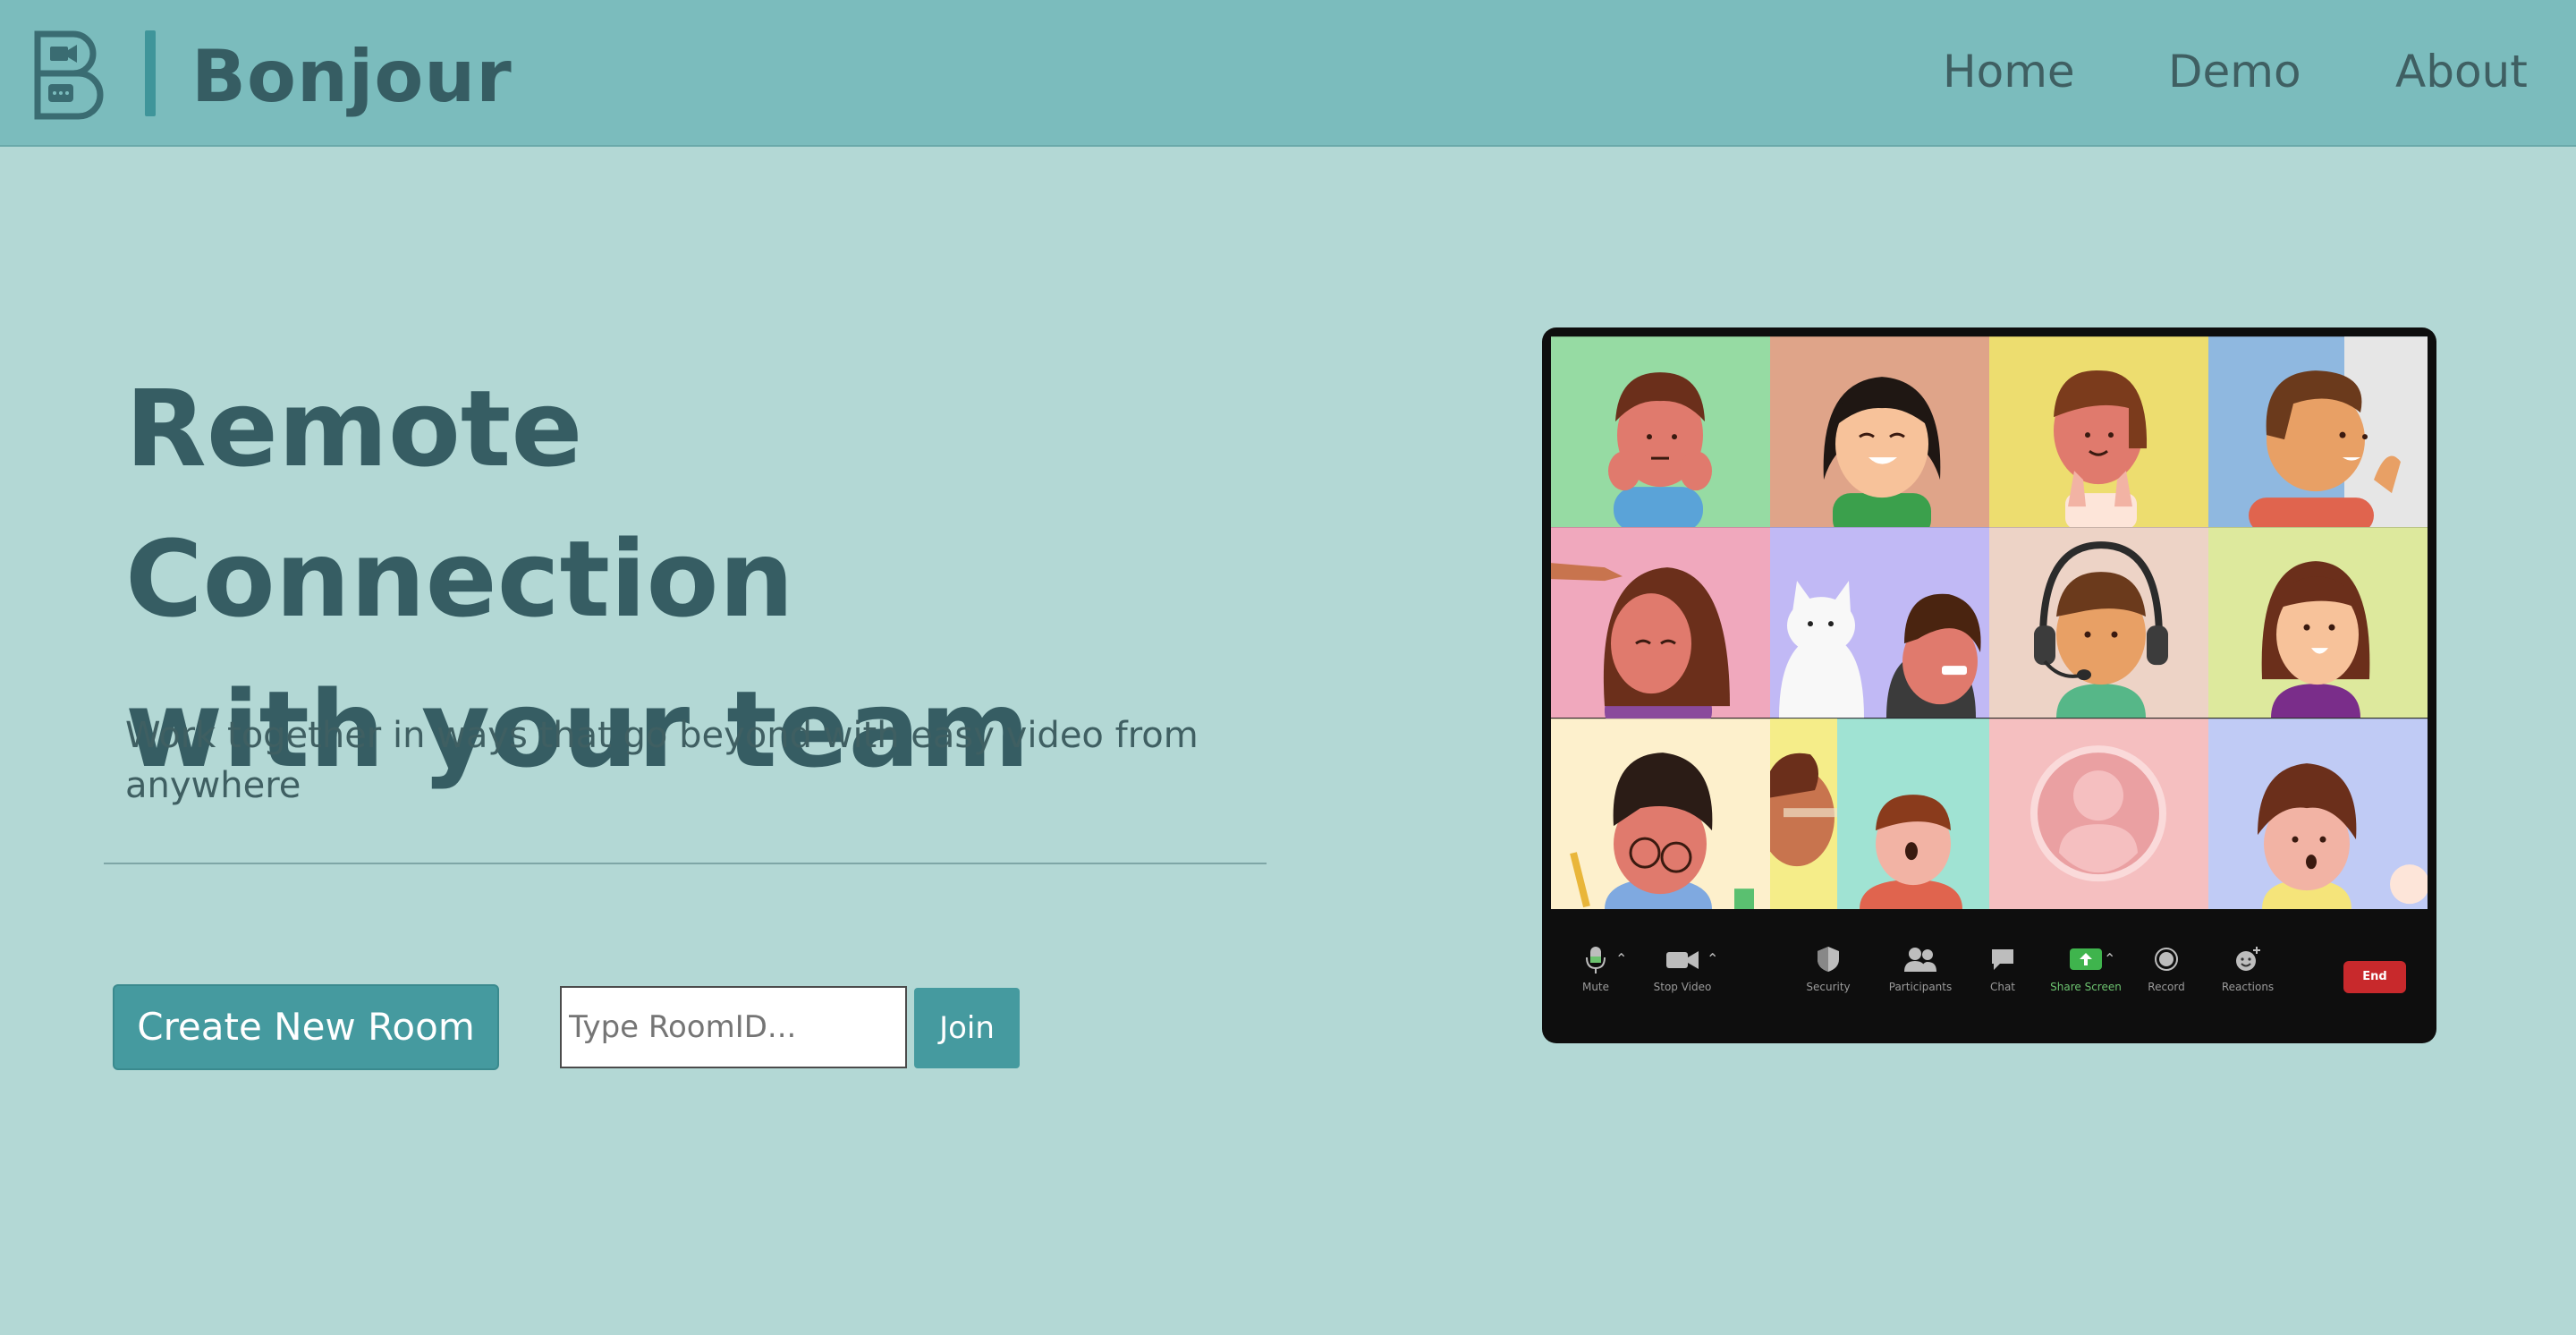 The width and height of the screenshot is (2576, 1335). What do you see at coordinates (2461, 71) in the screenshot?
I see `nav-about-link: About` at bounding box center [2461, 71].